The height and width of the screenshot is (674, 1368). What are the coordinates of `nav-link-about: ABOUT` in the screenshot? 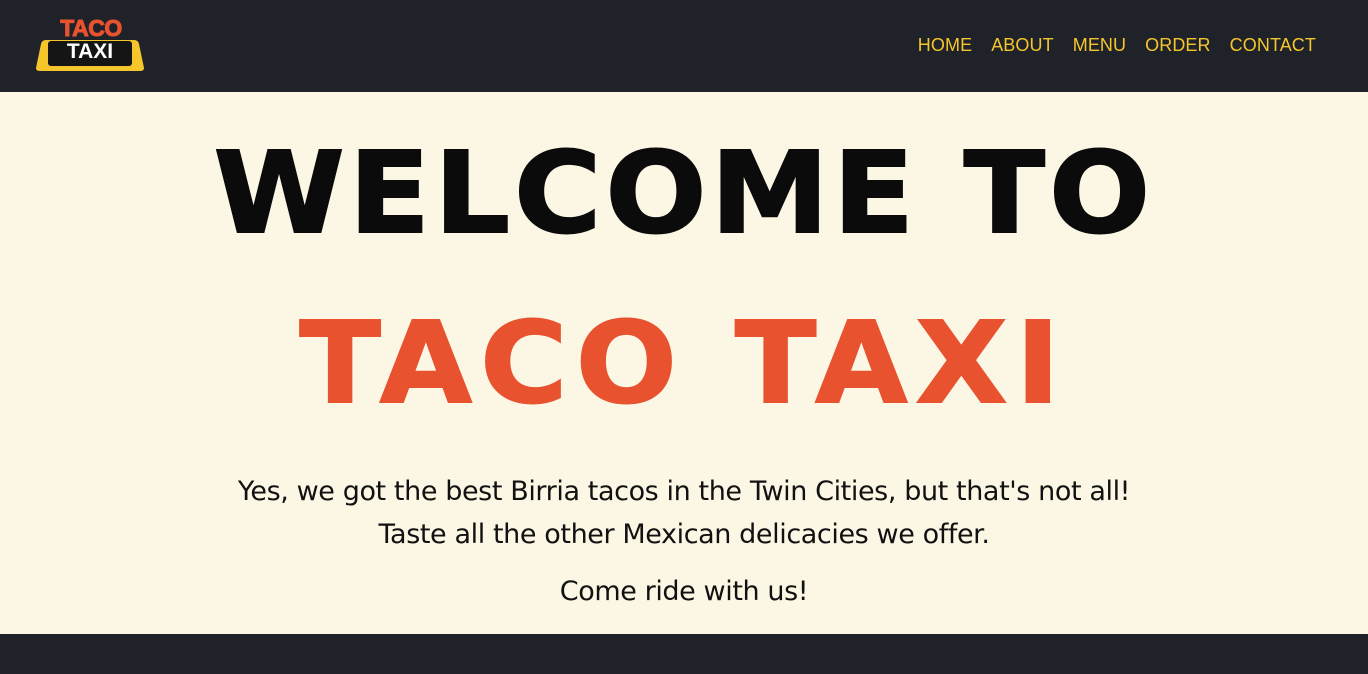 It's located at (1022, 45).